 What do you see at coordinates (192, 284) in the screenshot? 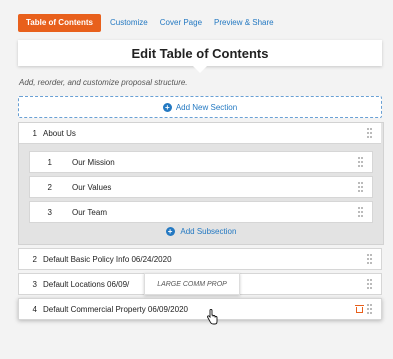
I see `section-tooltip: LARGE COMM PROP` at bounding box center [192, 284].